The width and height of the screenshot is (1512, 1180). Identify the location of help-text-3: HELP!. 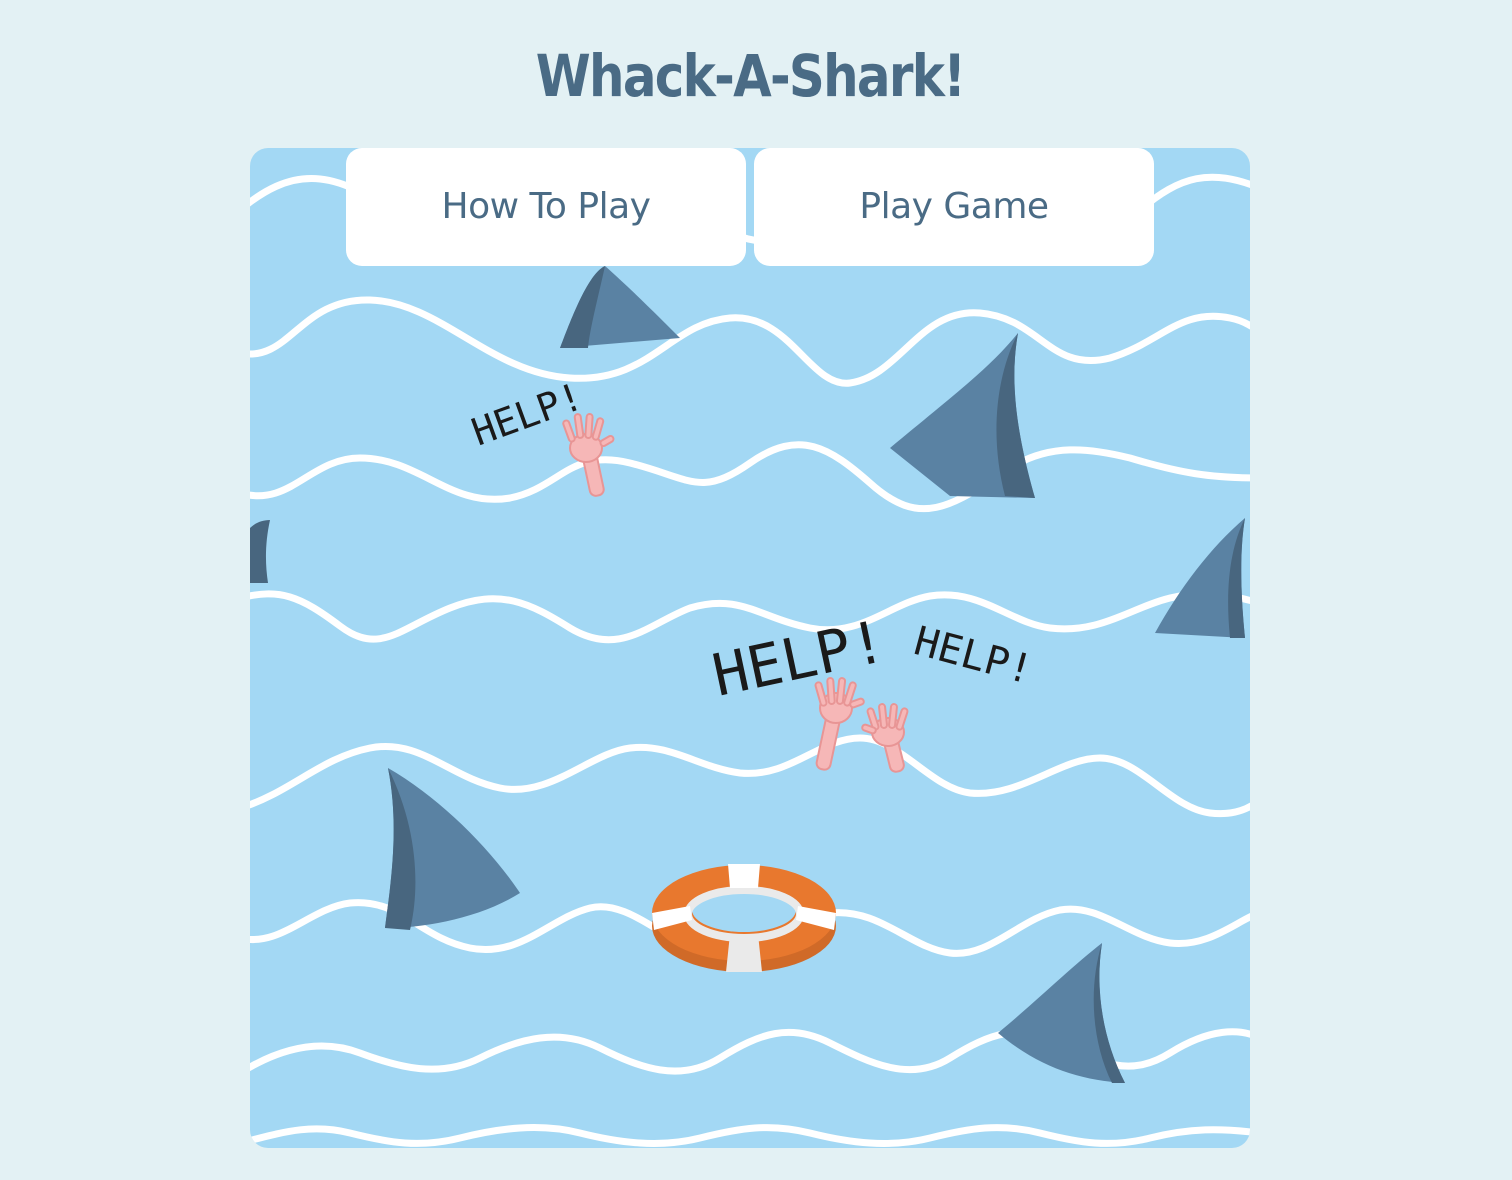
(973, 656).